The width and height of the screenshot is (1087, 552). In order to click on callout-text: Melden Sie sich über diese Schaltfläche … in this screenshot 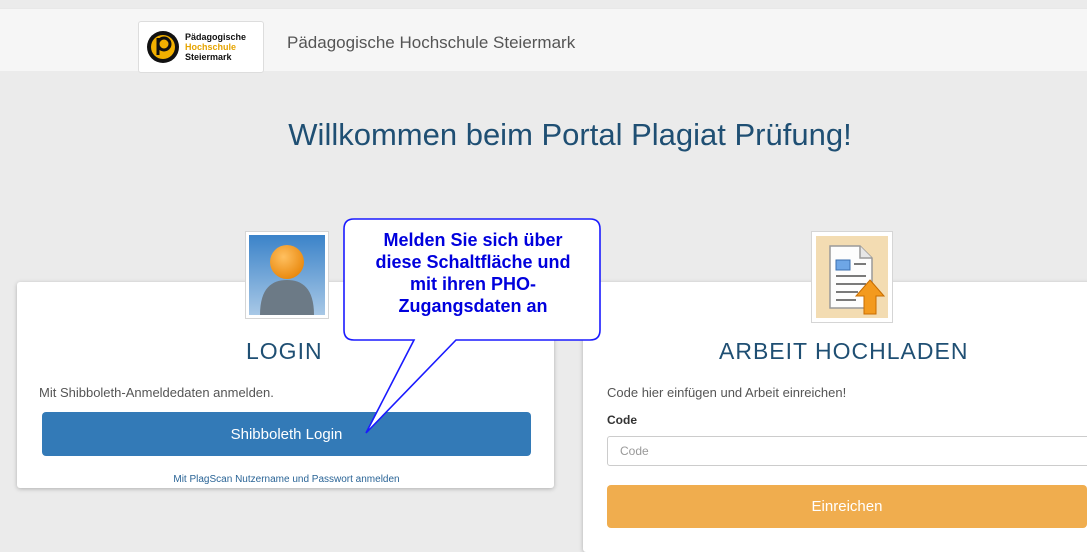, I will do `click(473, 273)`.